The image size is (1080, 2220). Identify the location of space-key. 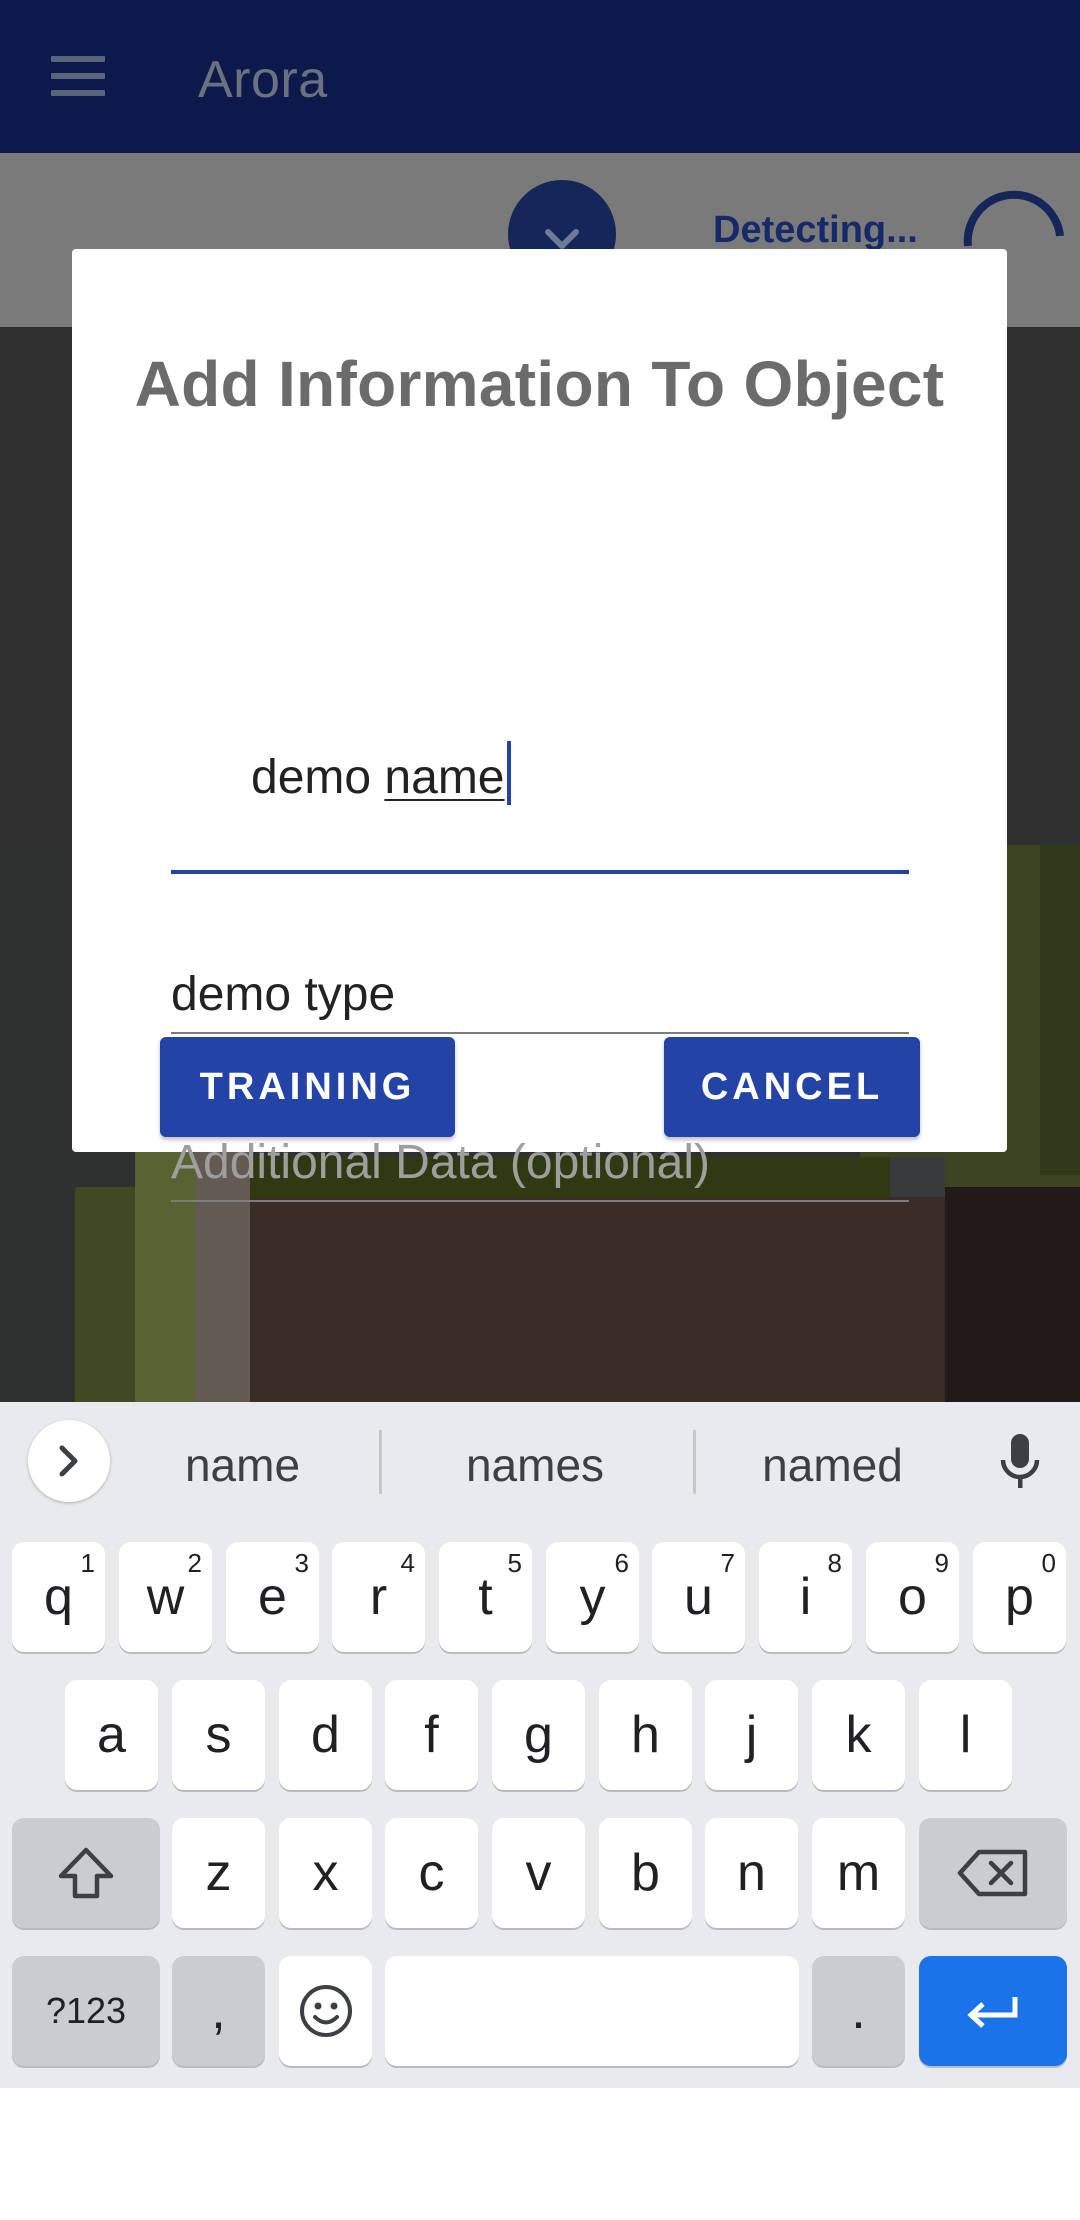
(592, 2011).